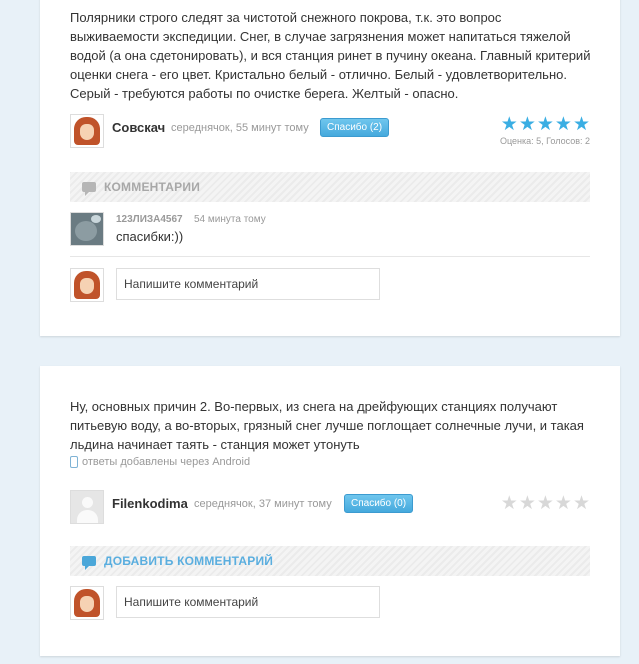 This screenshot has height=664, width=639. I want to click on author-name: Совскач, so click(138, 127).